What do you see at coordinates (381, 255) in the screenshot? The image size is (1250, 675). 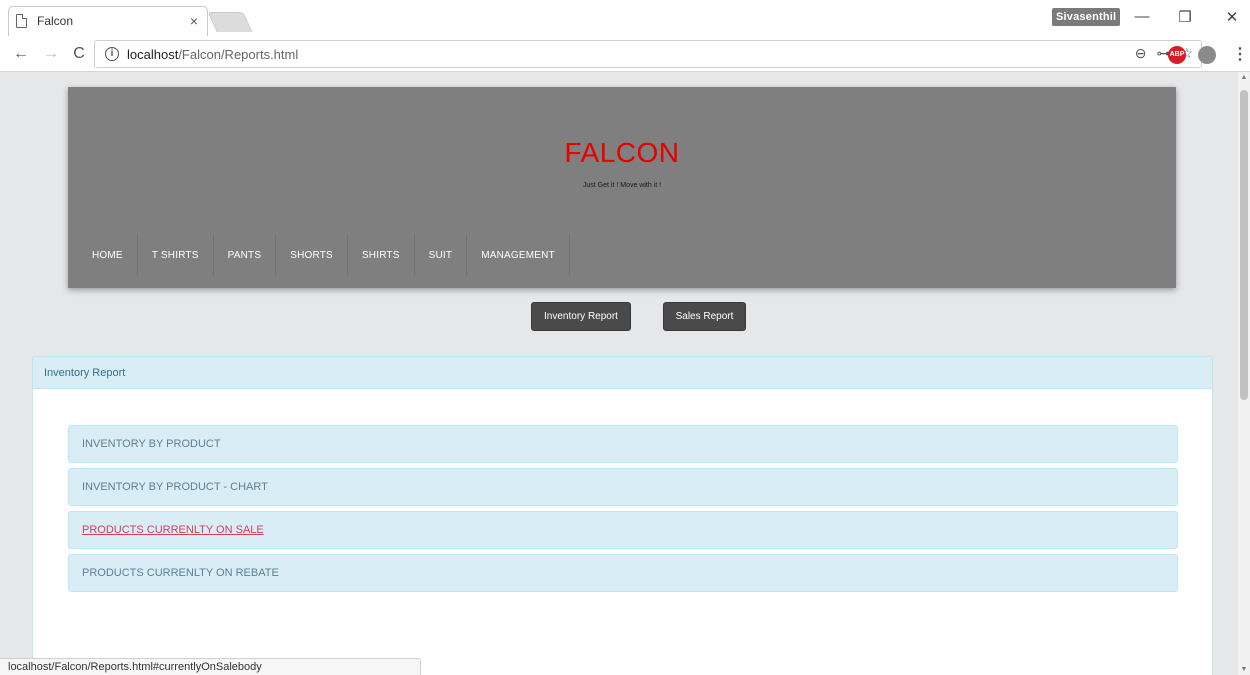 I see `nav-shirts: SHIRTS` at bounding box center [381, 255].